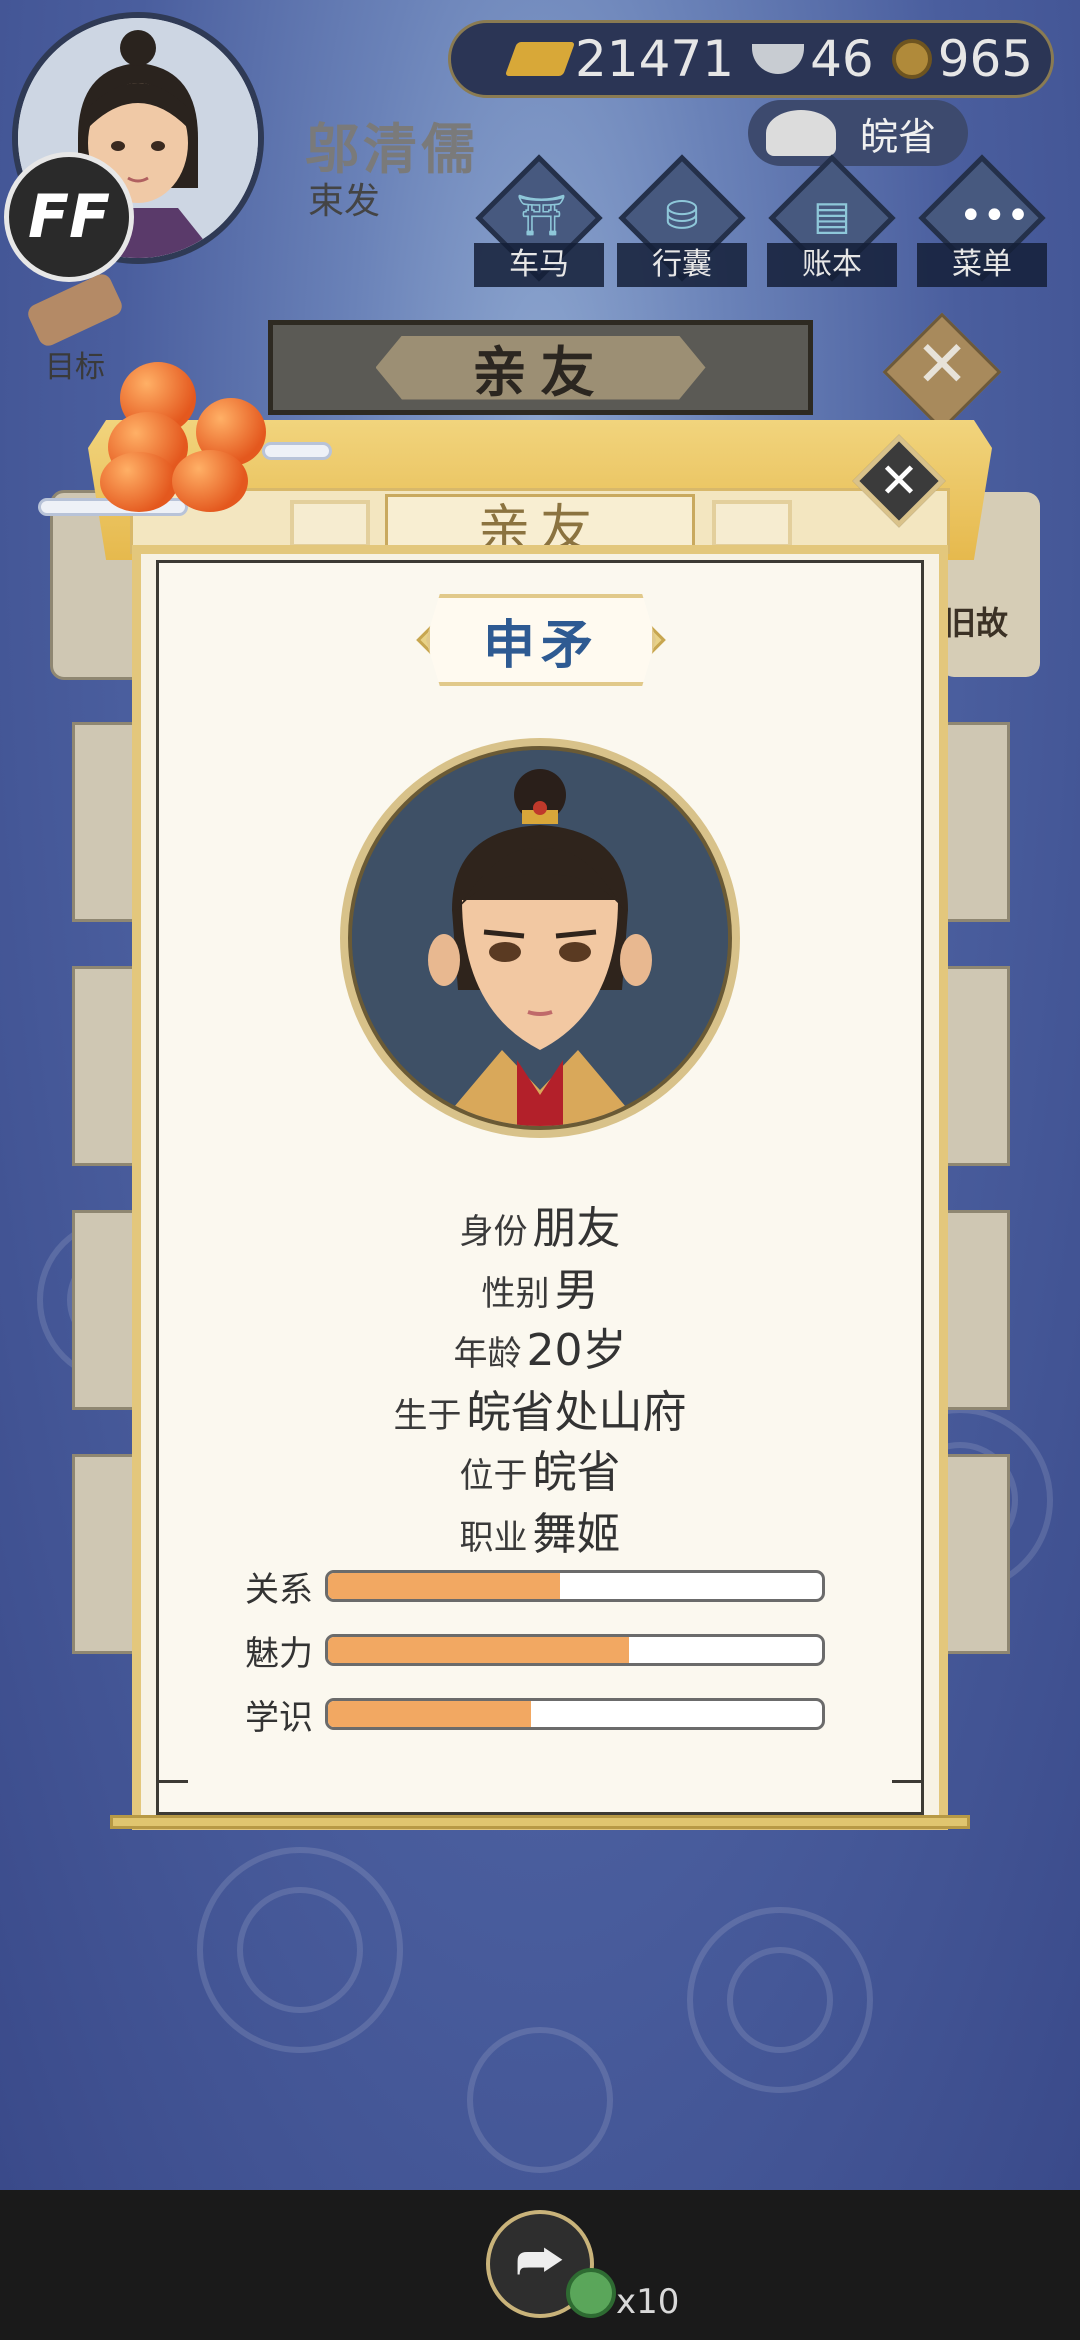 The image size is (1080, 2340). What do you see at coordinates (427, 1416) in the screenshot?
I see `info-key: 生于` at bounding box center [427, 1416].